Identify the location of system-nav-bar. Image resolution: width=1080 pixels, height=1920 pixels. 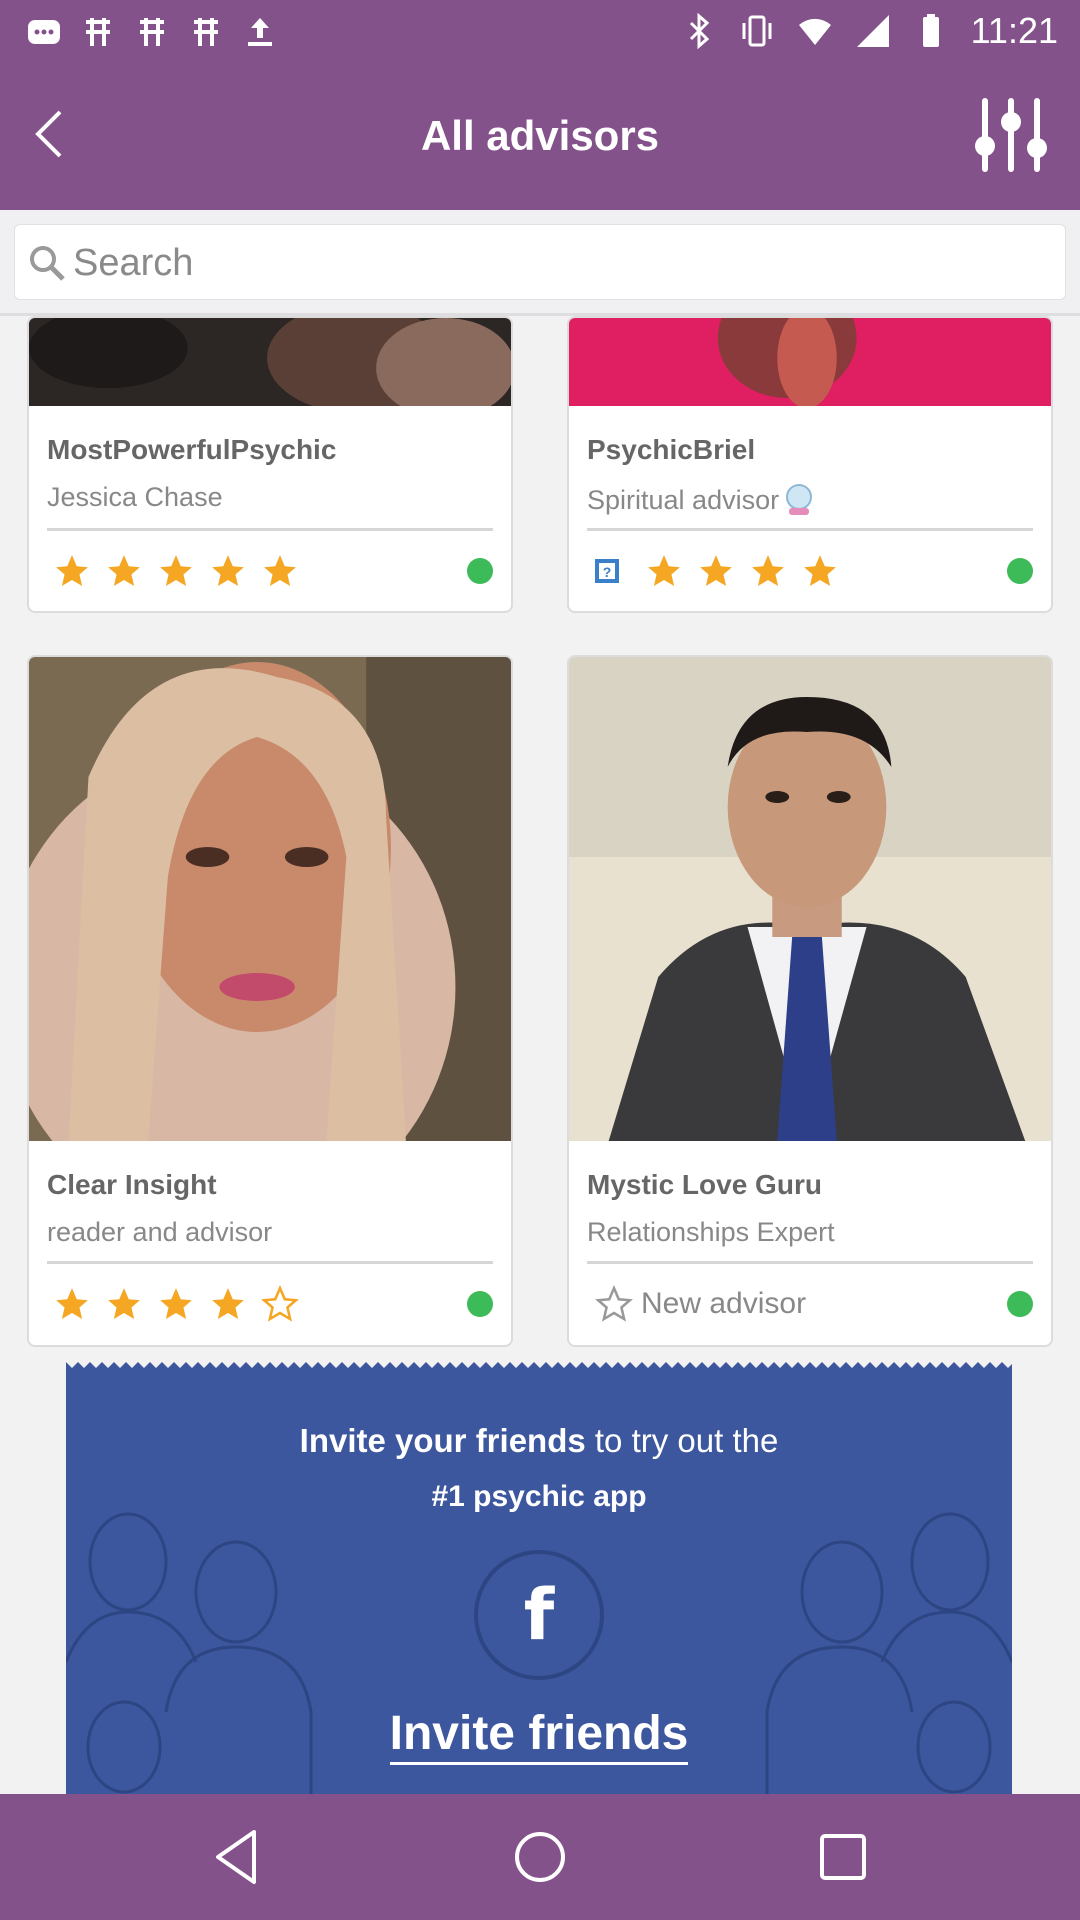
(540, 1857).